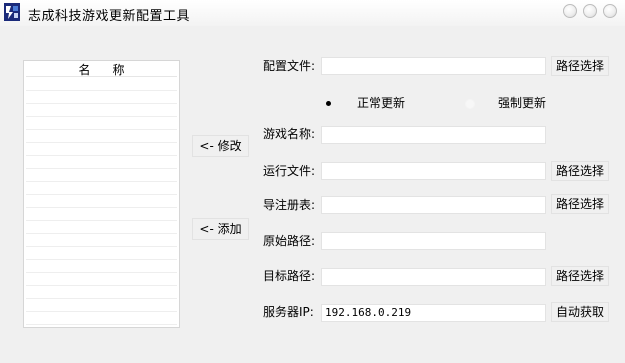 This screenshot has width=625, height=363. Describe the element at coordinates (289, 171) in the screenshot. I see `run-file-label: 运行文件:` at that location.